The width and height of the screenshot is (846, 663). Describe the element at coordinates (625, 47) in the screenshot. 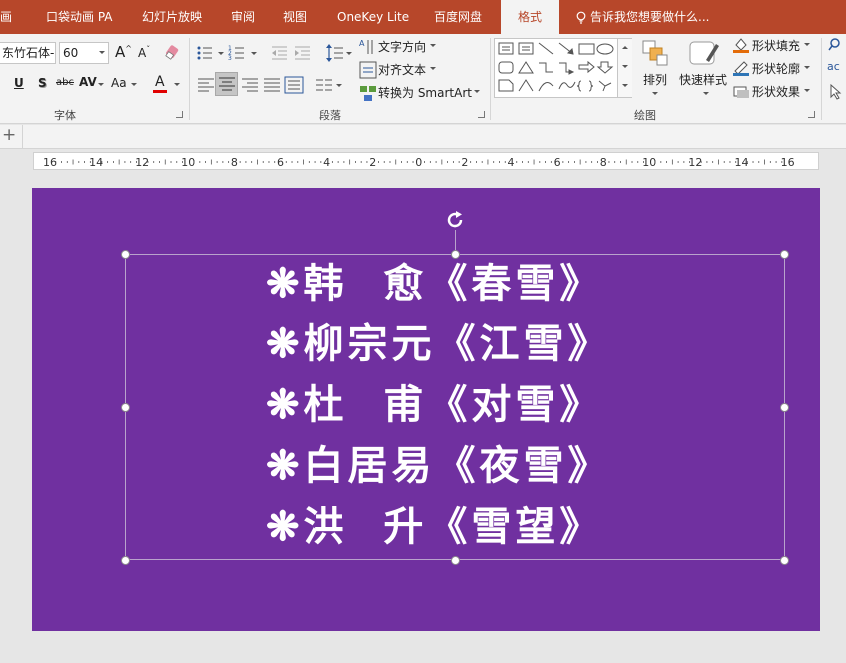

I see `chevron-up-icon` at that location.